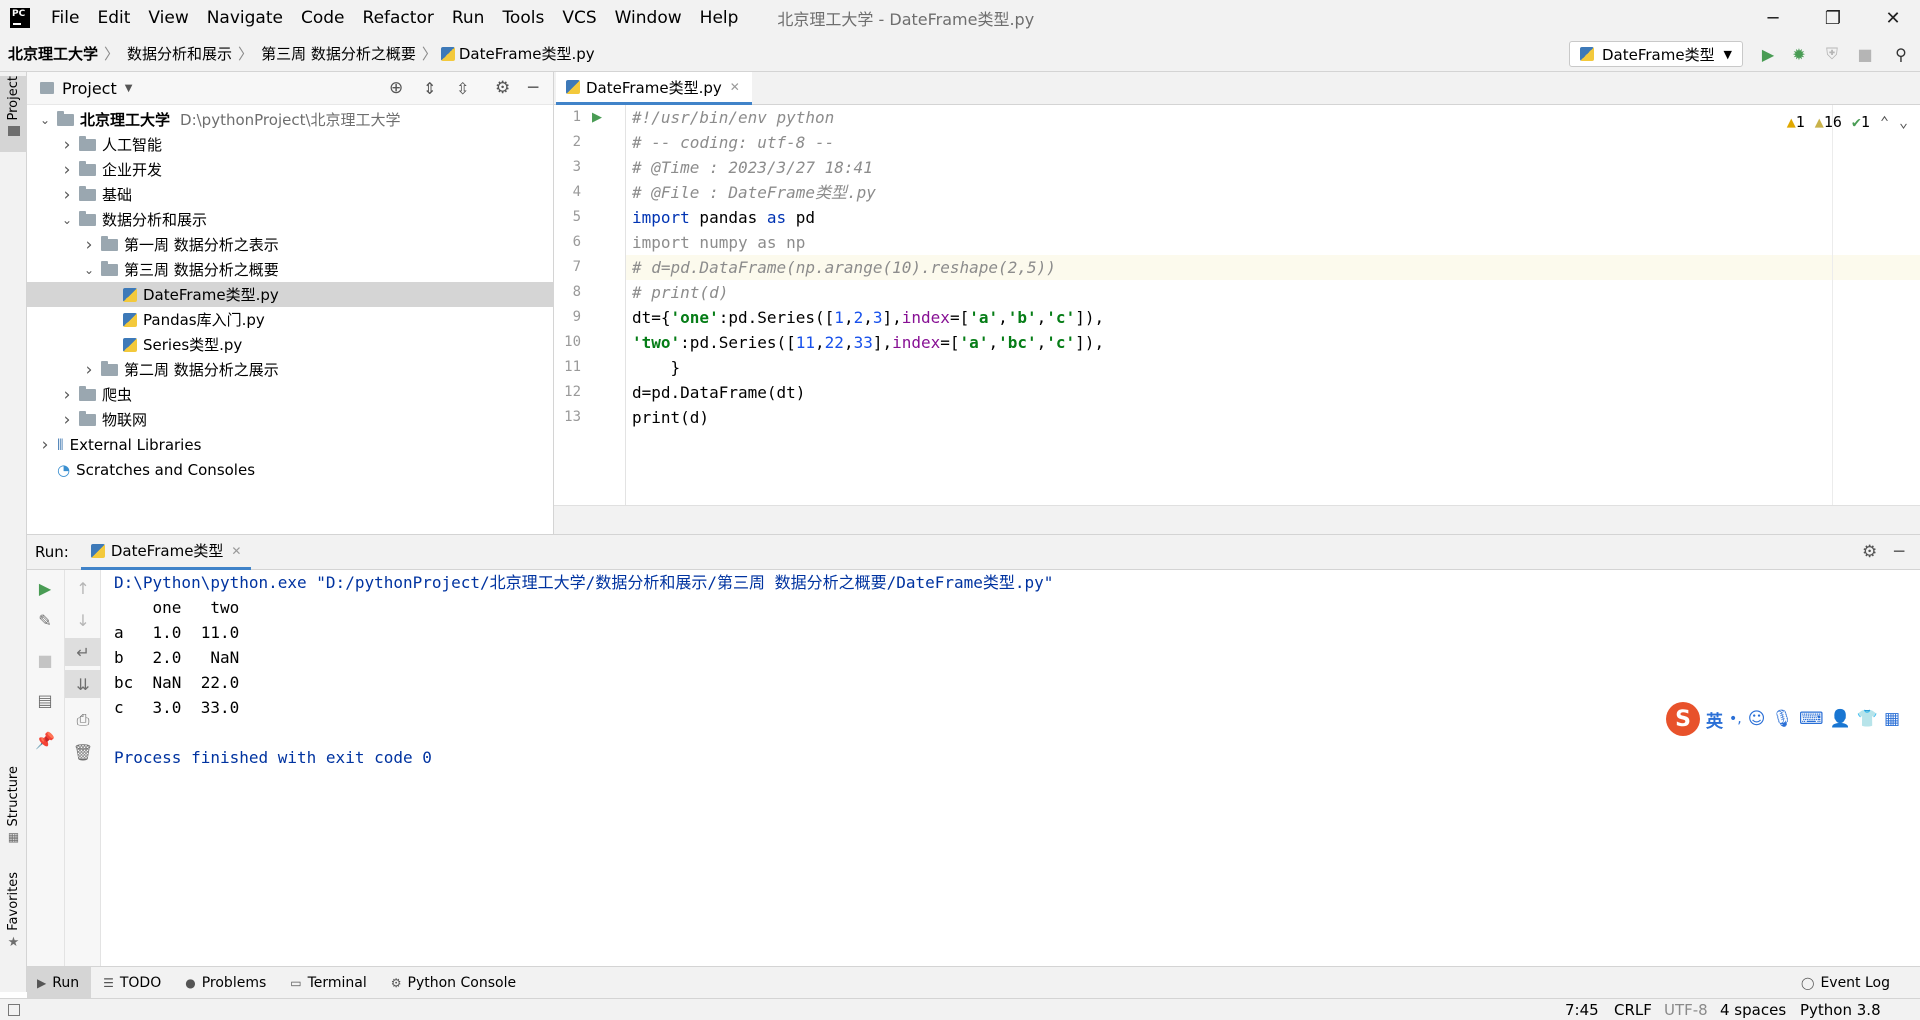 The width and height of the screenshot is (1920, 1020). I want to click on breadcrumb-folder: 数据分析和展示, so click(178, 53).